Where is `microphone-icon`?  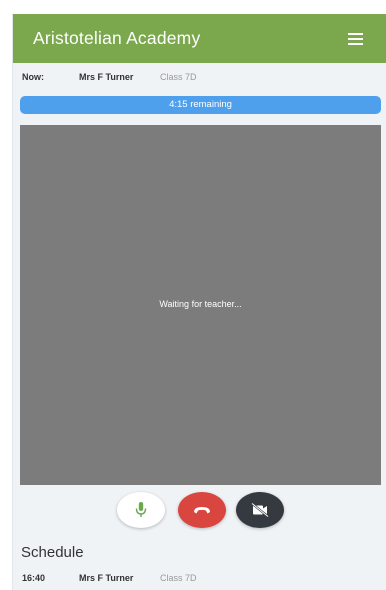 microphone-icon is located at coordinates (141, 509).